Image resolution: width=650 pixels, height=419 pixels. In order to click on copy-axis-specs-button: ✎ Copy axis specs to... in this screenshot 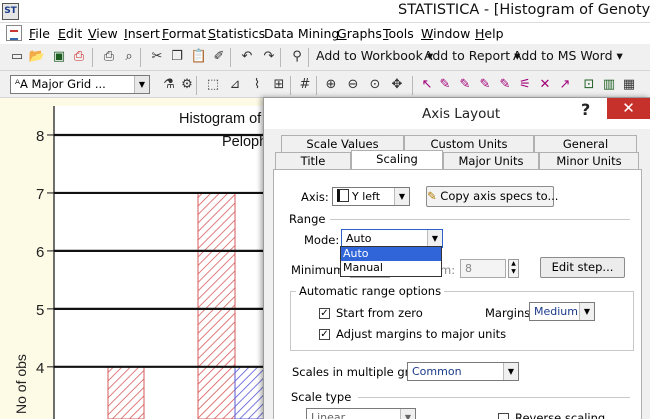, I will do `click(492, 196)`.